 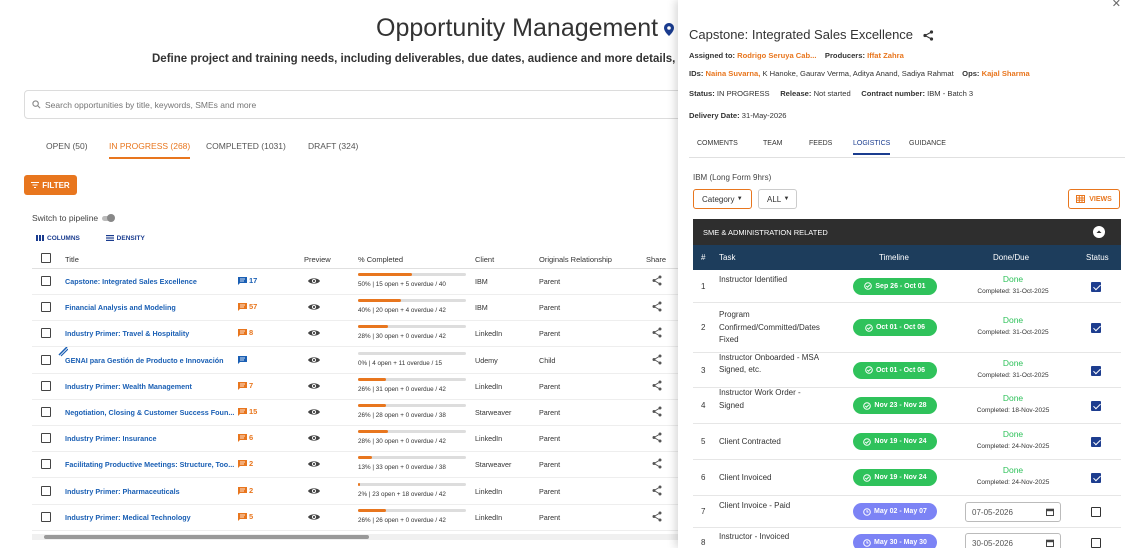 What do you see at coordinates (907, 232) in the screenshot?
I see `section-header: SME & ADMINISTRATION RELATED` at bounding box center [907, 232].